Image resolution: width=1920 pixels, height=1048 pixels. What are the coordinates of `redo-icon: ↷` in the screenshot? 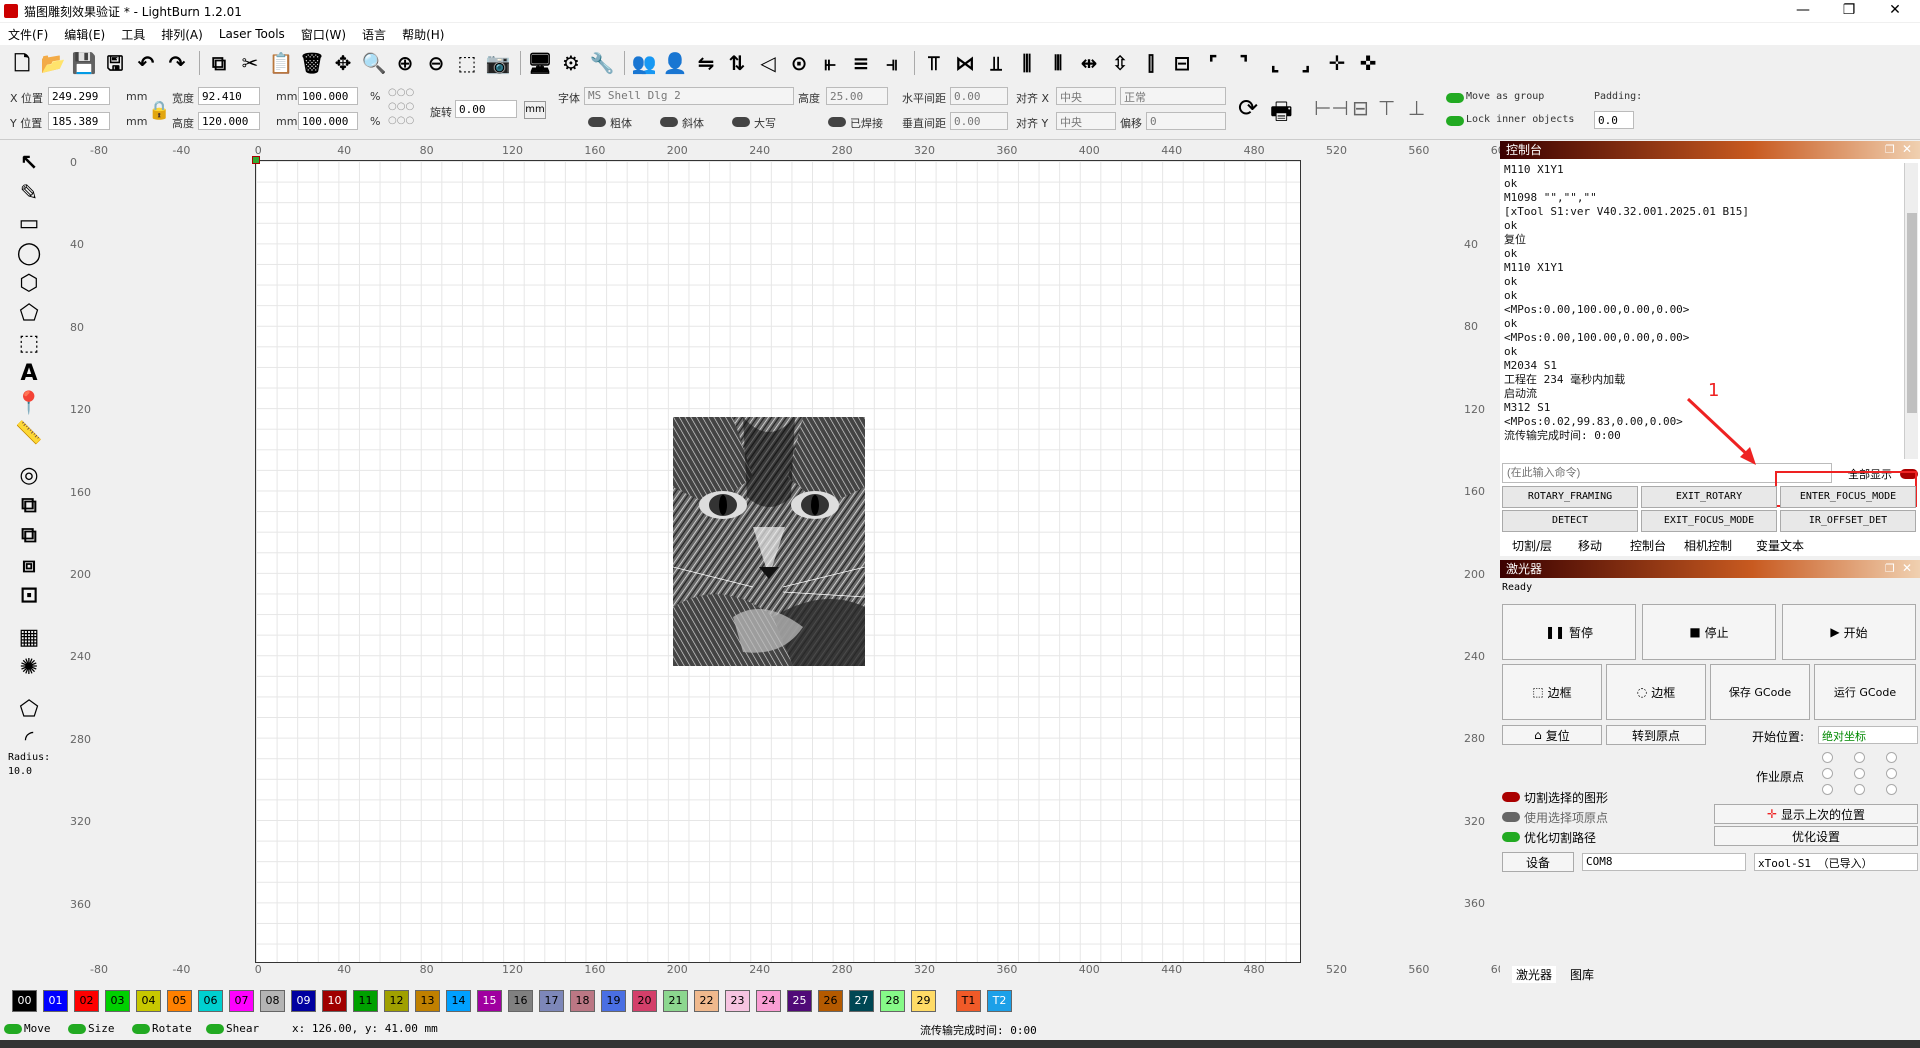 It's located at (177, 63).